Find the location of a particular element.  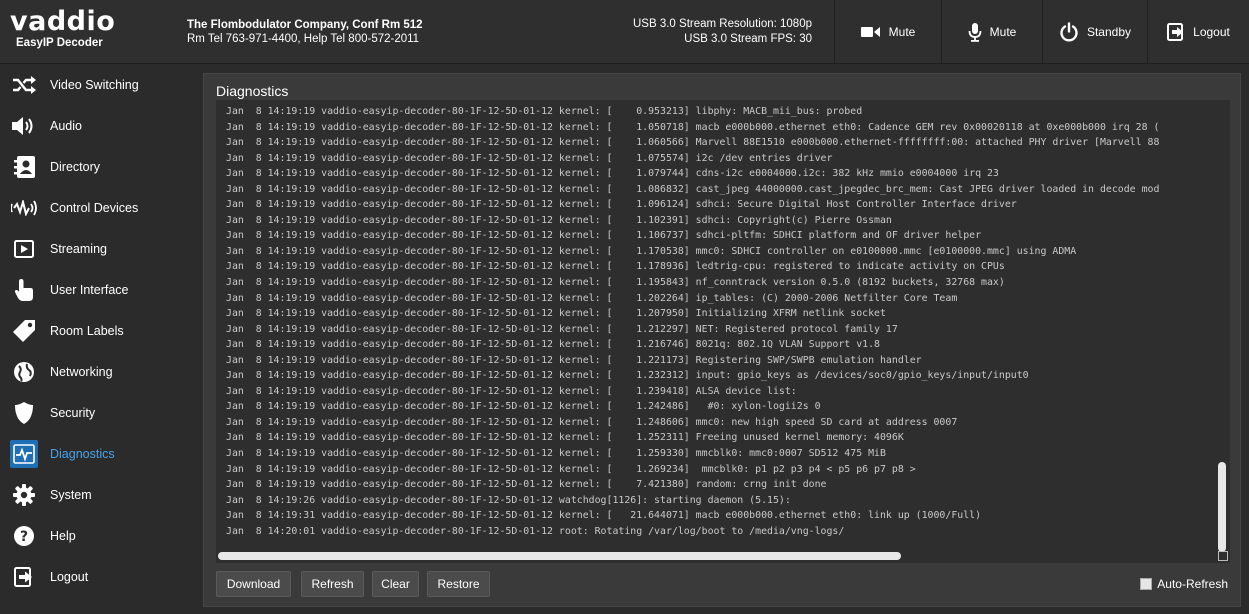

power-icon is located at coordinates (1069, 32).